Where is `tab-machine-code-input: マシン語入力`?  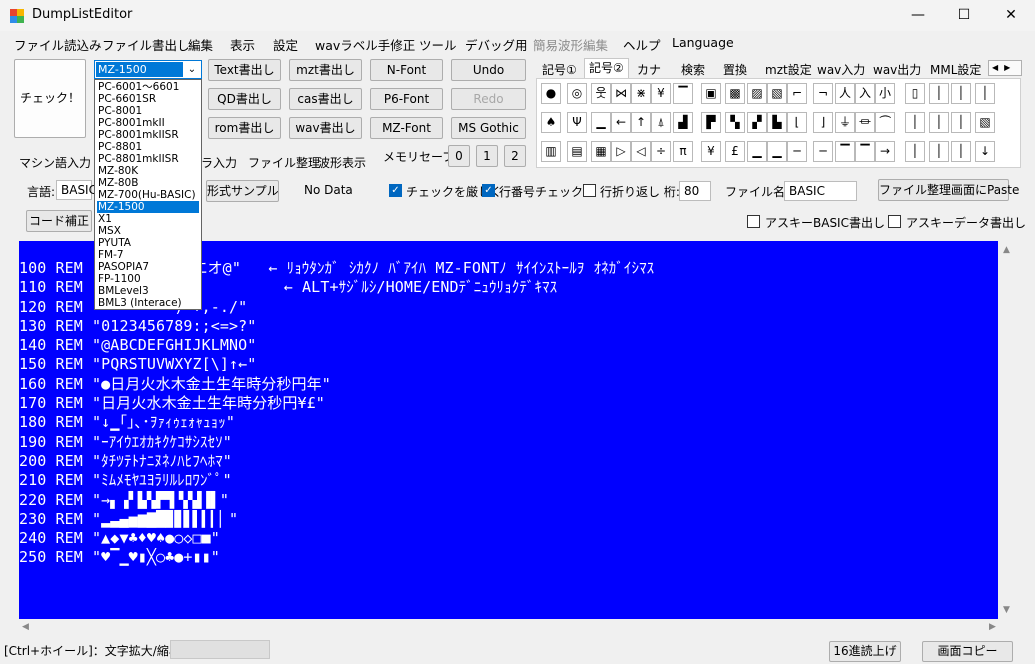
tab-machine-code-input: マシン語入力 is located at coordinates (55, 163).